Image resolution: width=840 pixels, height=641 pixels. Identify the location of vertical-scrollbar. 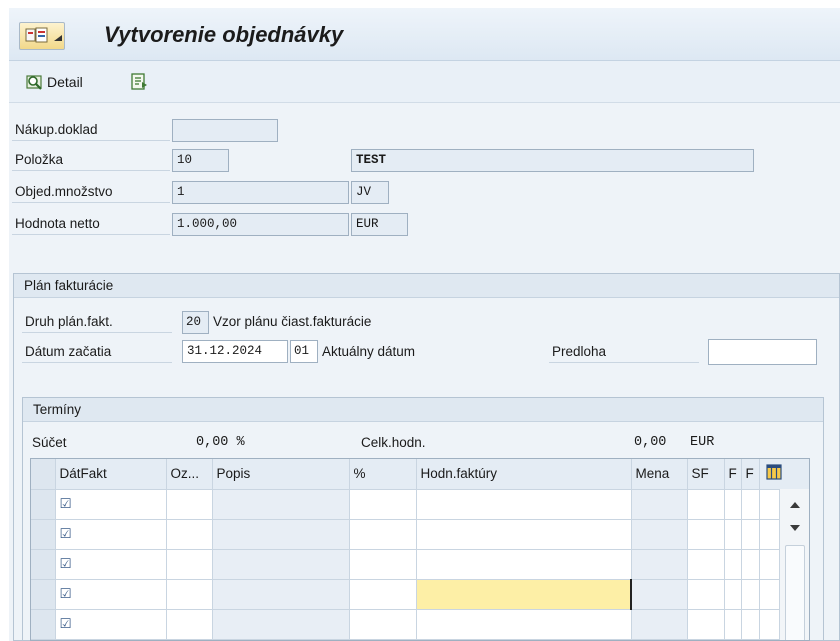
(794, 564).